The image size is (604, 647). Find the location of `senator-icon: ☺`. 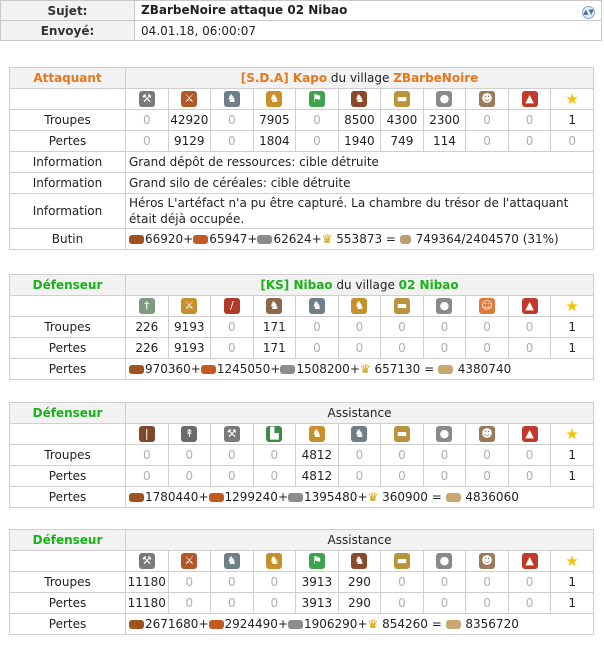

senator-icon: ☺ is located at coordinates (487, 306).